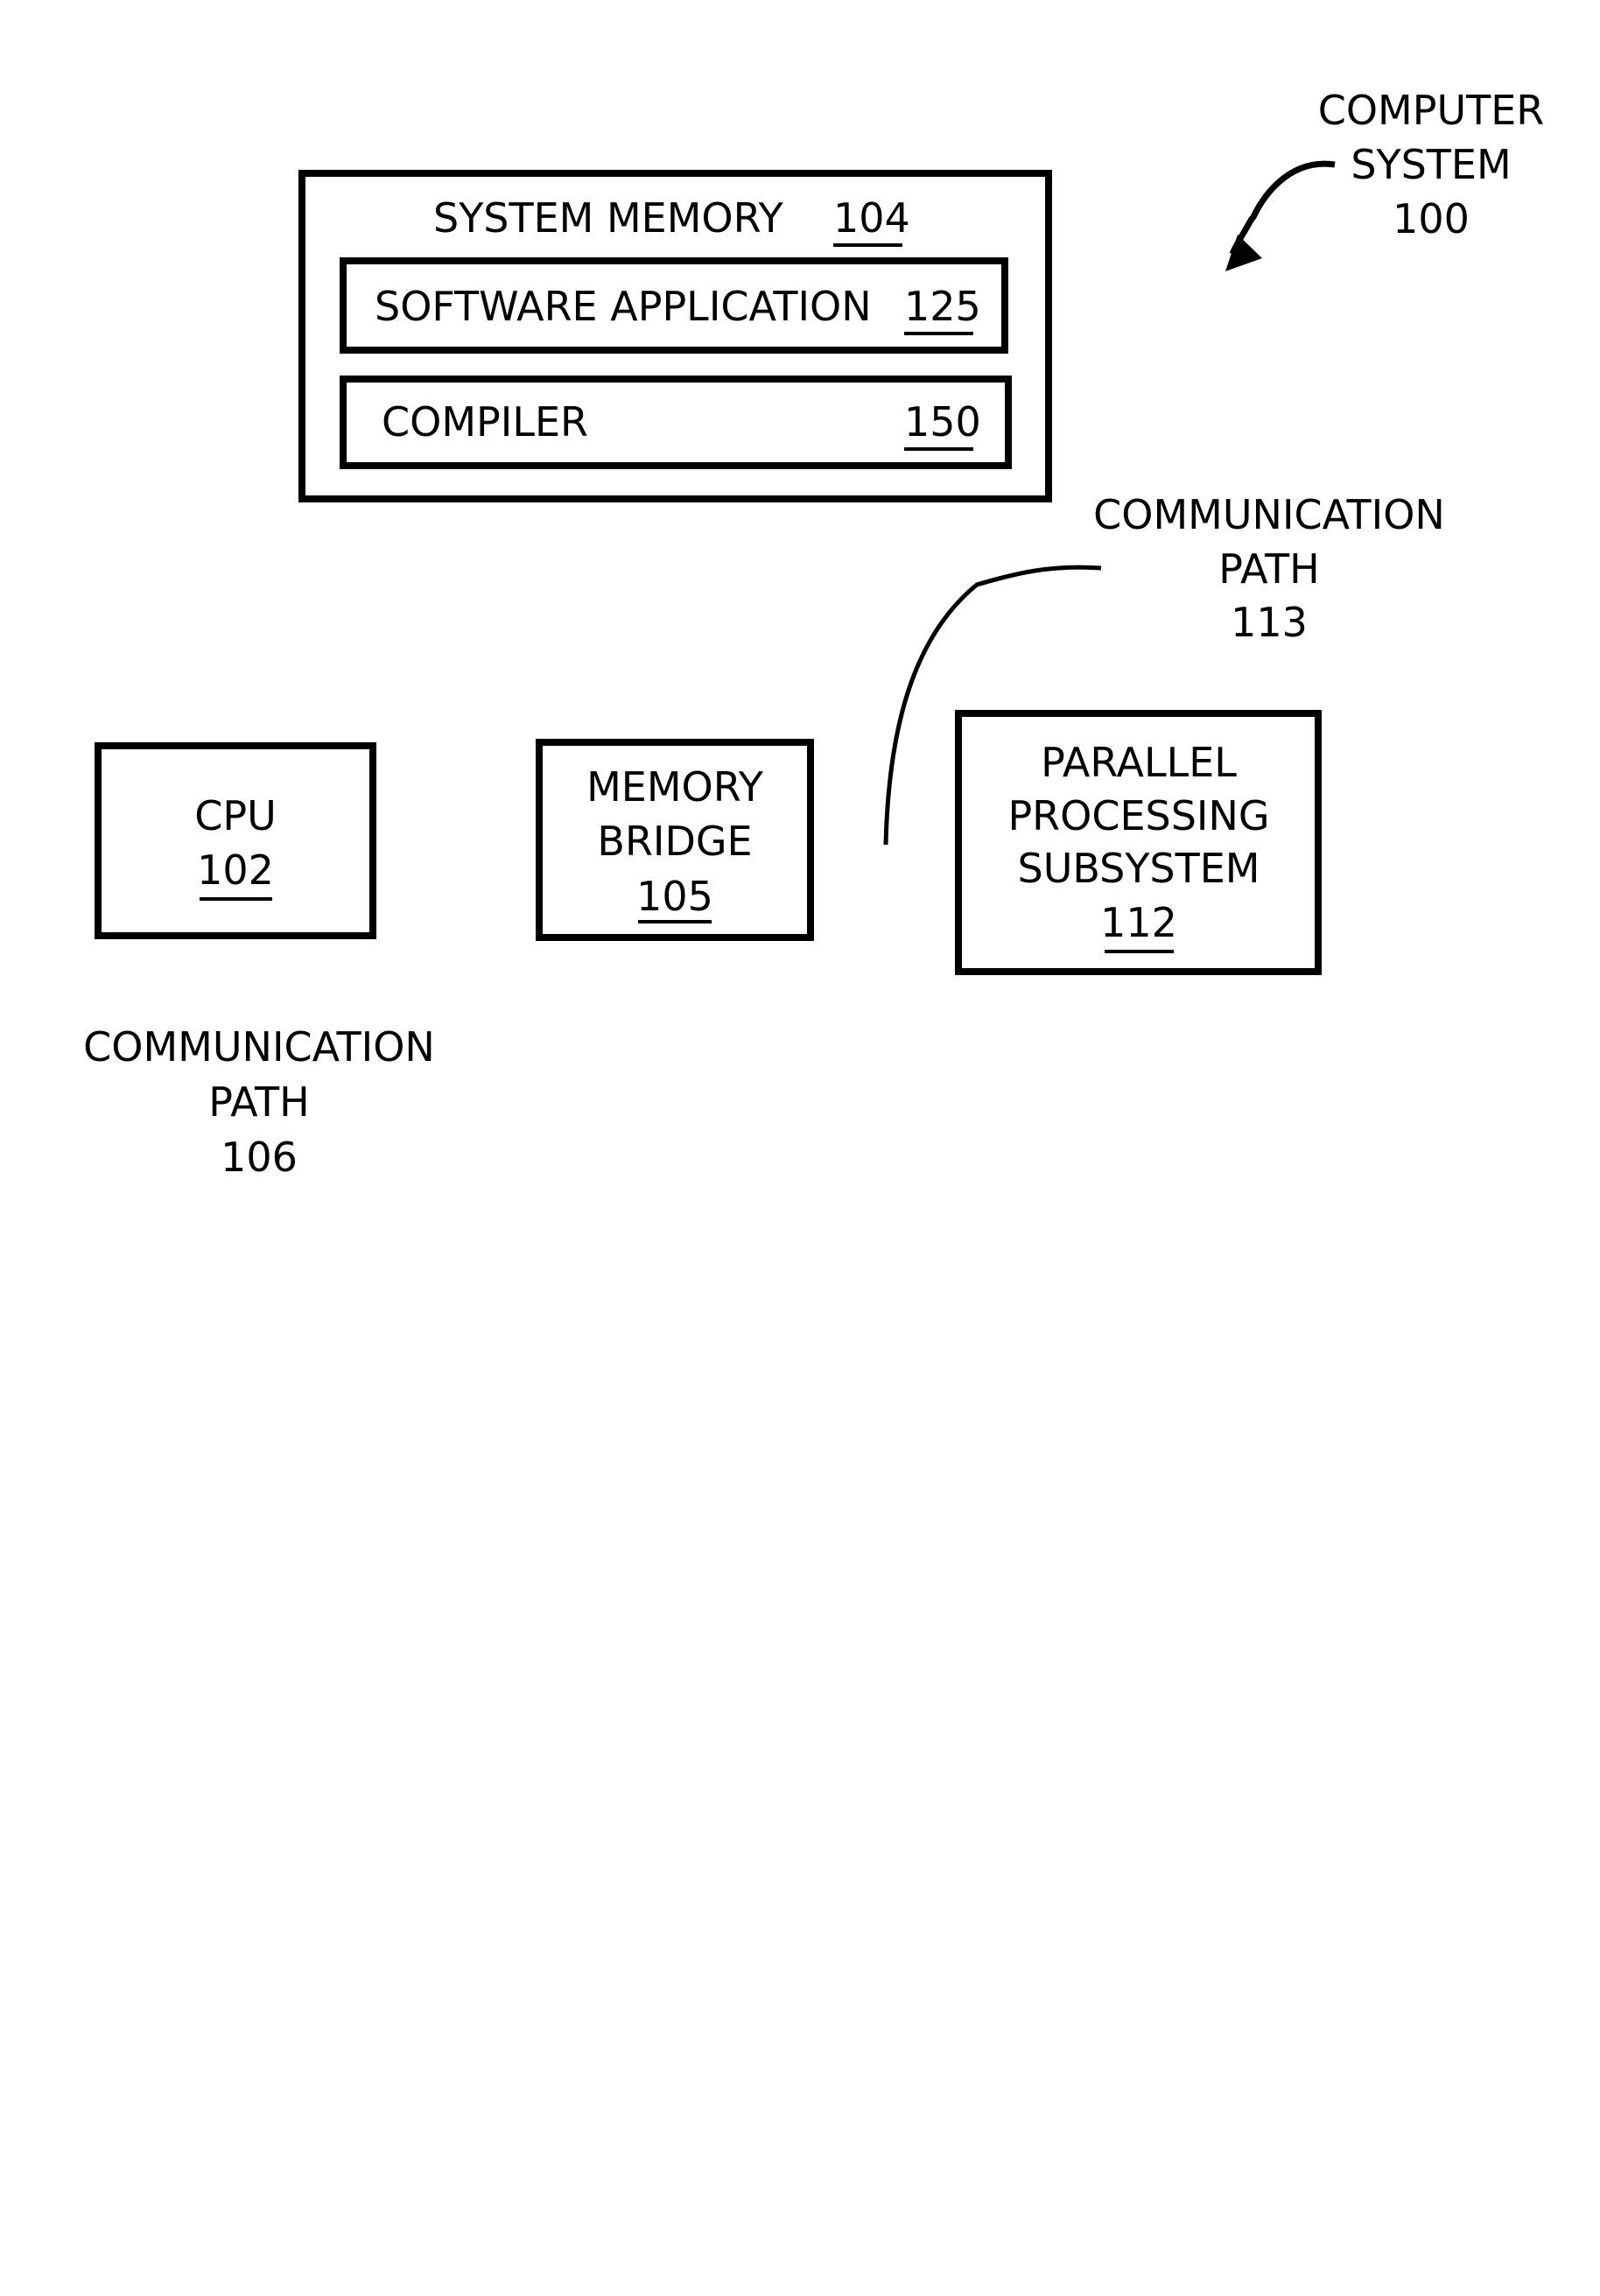 The image size is (1600, 2296). I want to click on comm-path-113-line1: COMMUNICATION, so click(1269, 514).